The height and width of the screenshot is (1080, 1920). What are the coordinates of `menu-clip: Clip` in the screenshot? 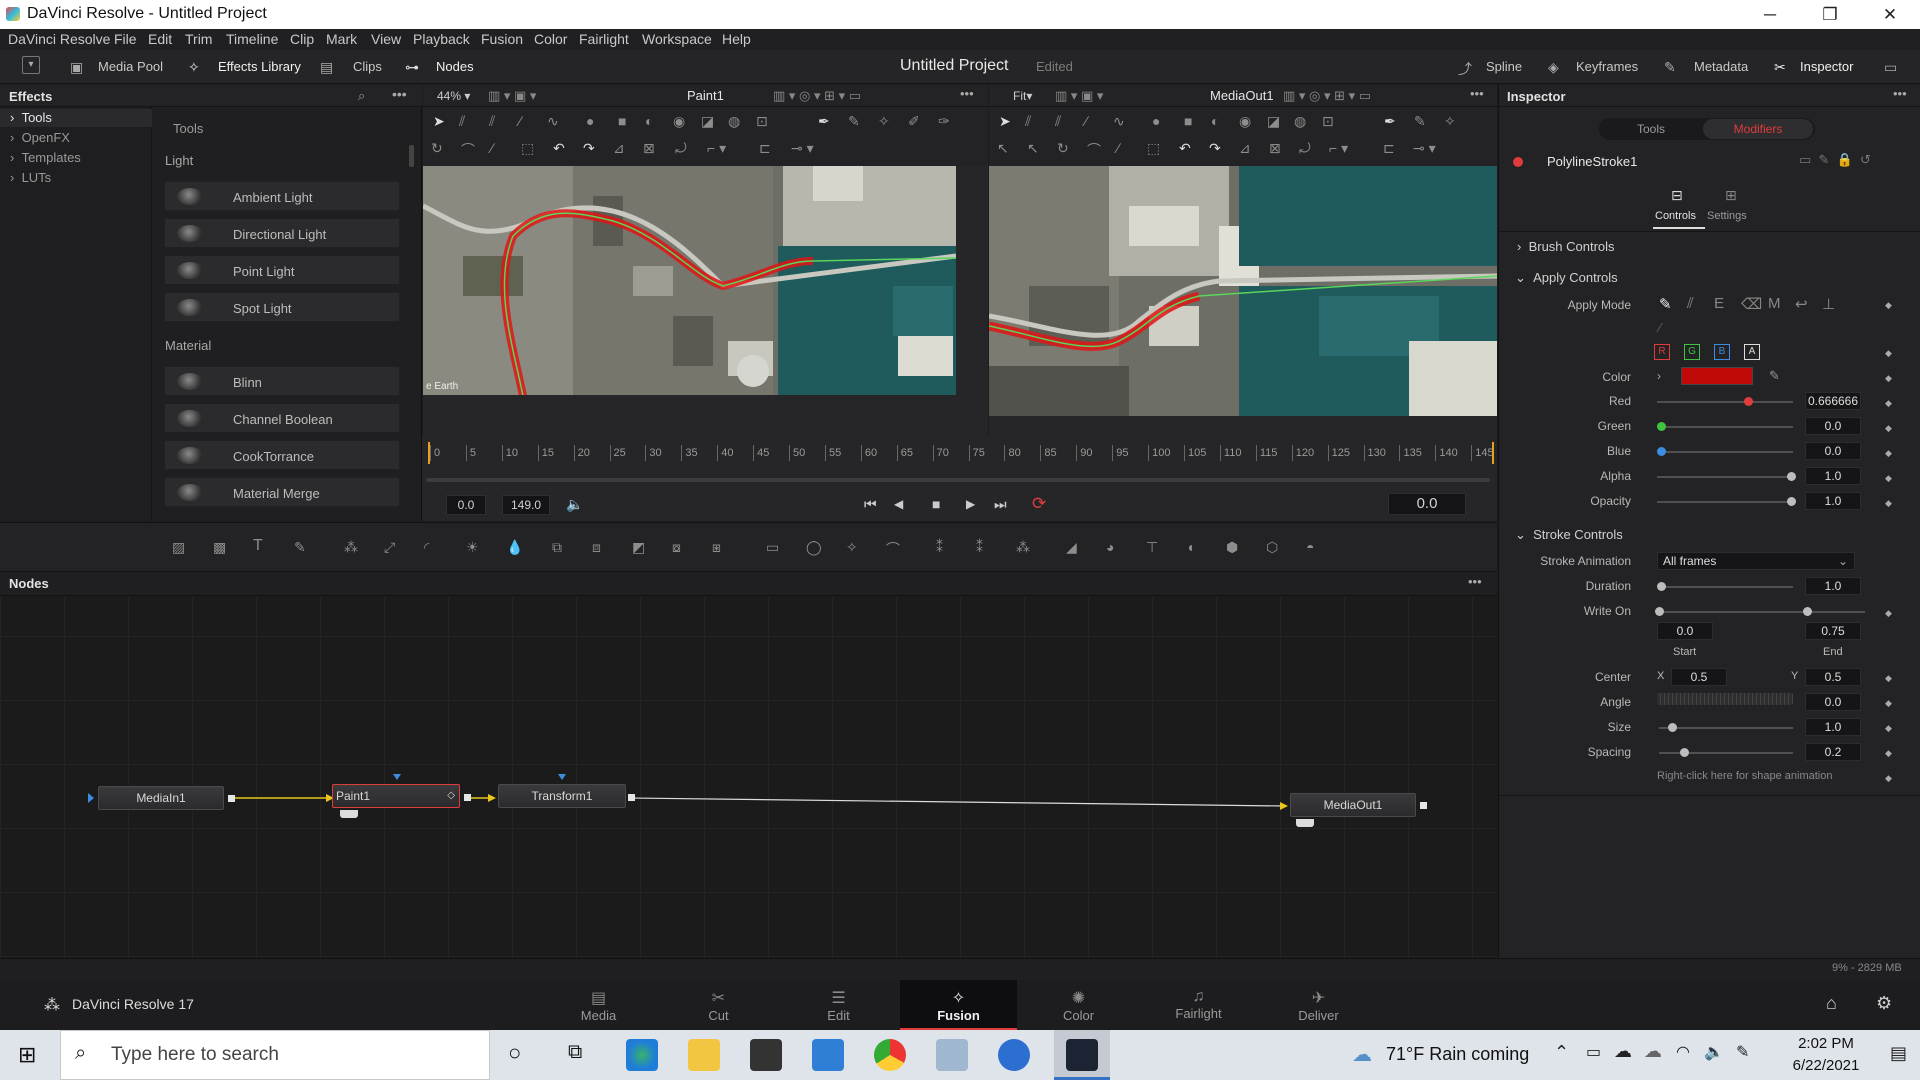 It's located at (302, 39).